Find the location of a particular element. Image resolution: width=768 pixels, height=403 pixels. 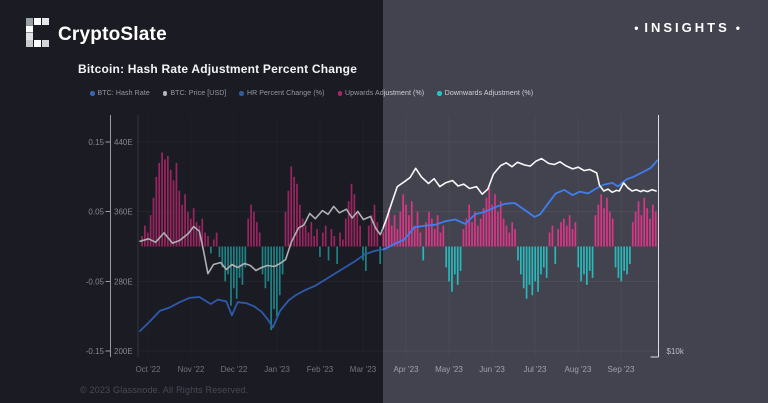

price-tick-label: $10k is located at coordinates (676, 351).